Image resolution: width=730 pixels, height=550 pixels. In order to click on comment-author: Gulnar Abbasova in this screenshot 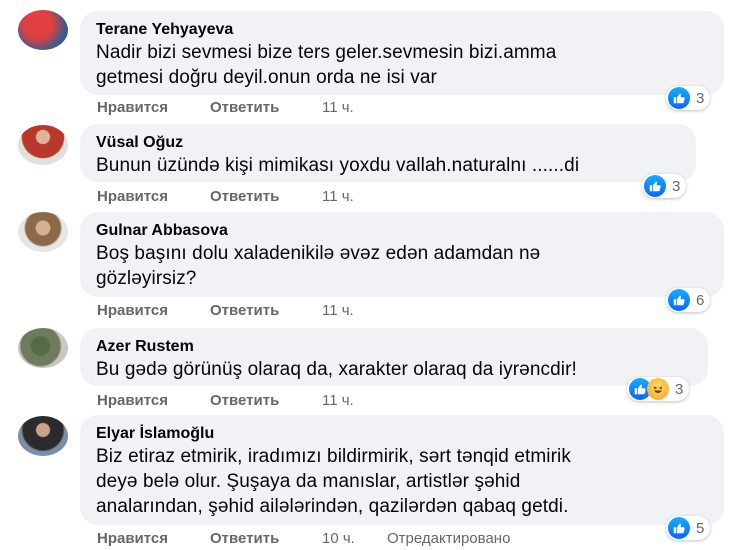, I will do `click(401, 231)`.